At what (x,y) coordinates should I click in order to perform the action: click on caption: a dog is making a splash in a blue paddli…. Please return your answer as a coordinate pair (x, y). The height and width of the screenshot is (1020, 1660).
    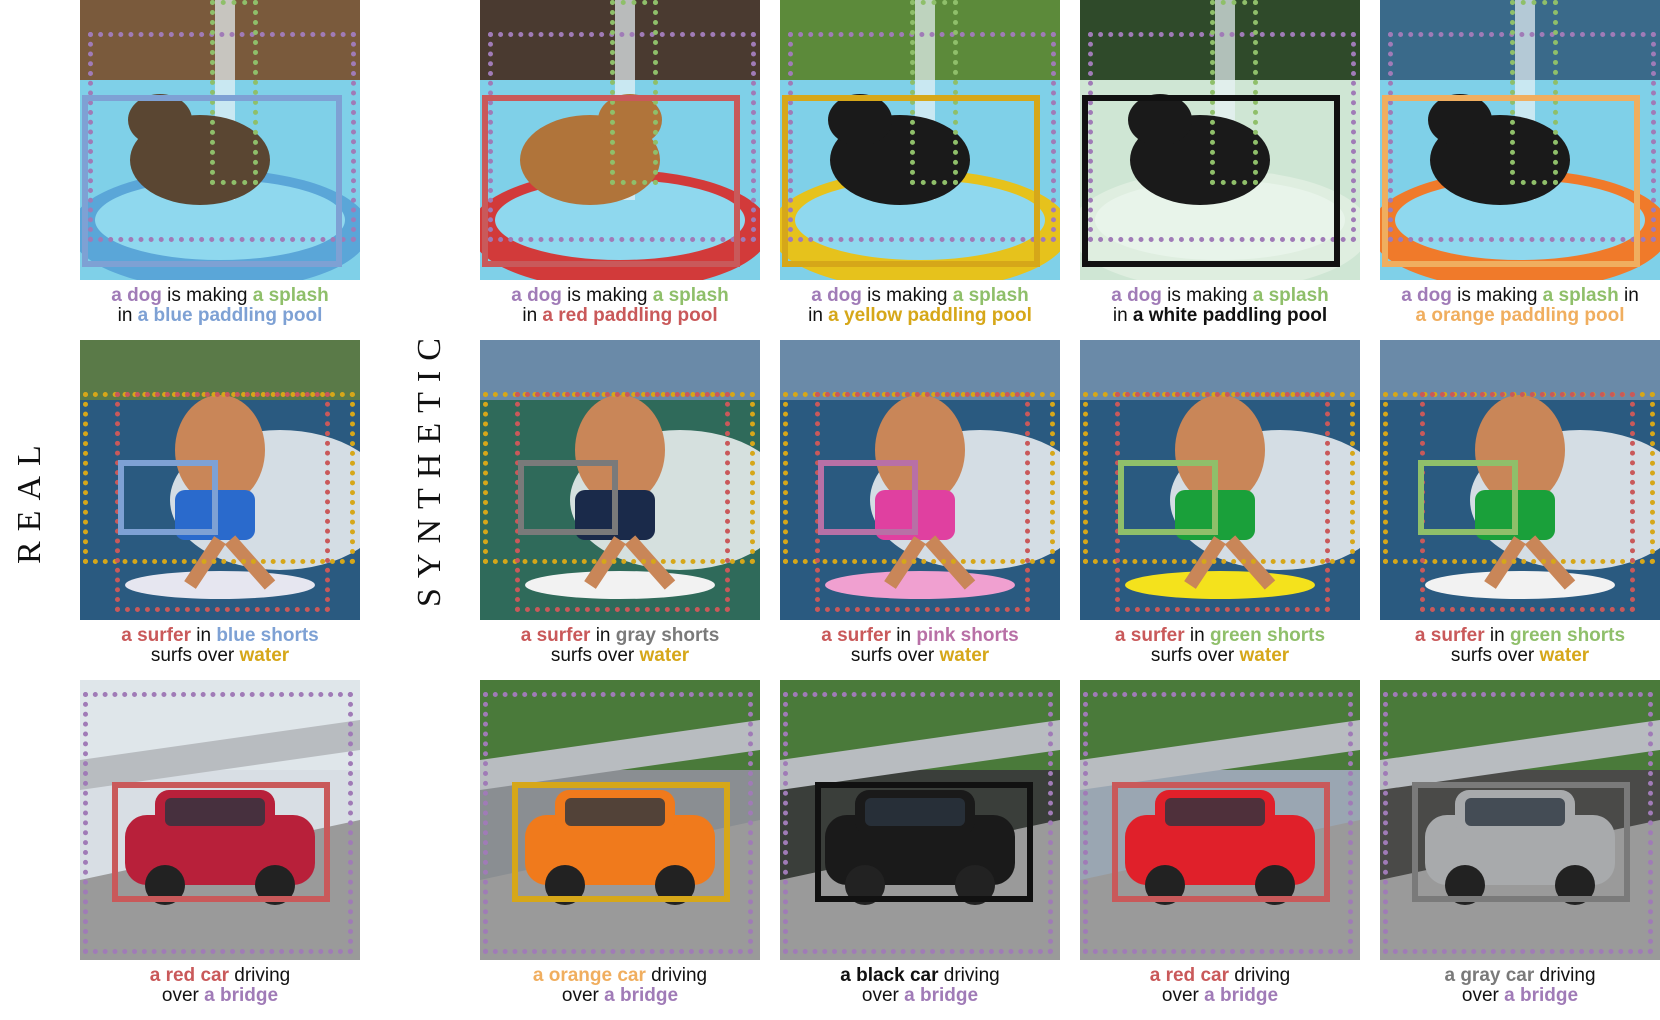
    Looking at the image, I should click on (220, 306).